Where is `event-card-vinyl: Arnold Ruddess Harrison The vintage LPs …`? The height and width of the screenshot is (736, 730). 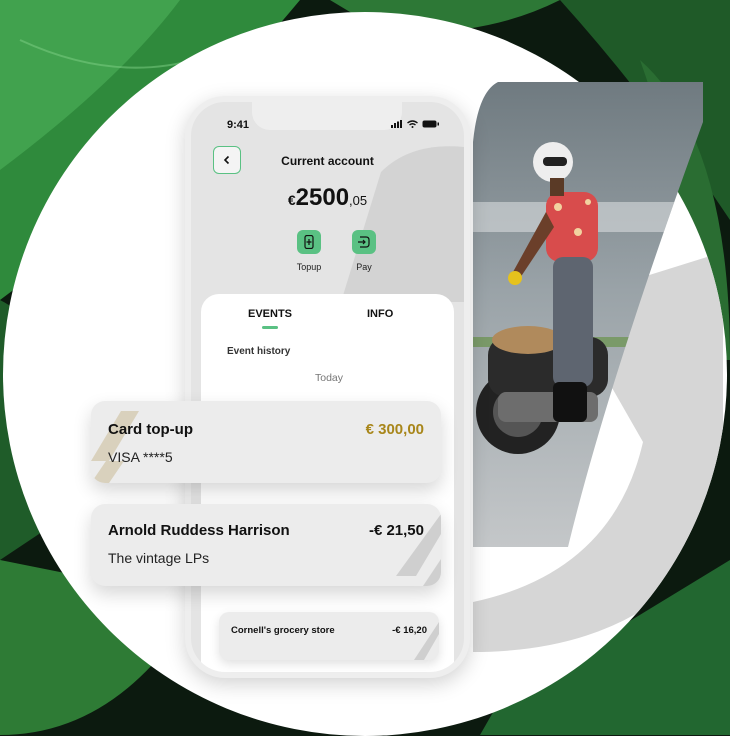
event-card-vinyl: Arnold Ruddess Harrison The vintage LPs … is located at coordinates (266, 545).